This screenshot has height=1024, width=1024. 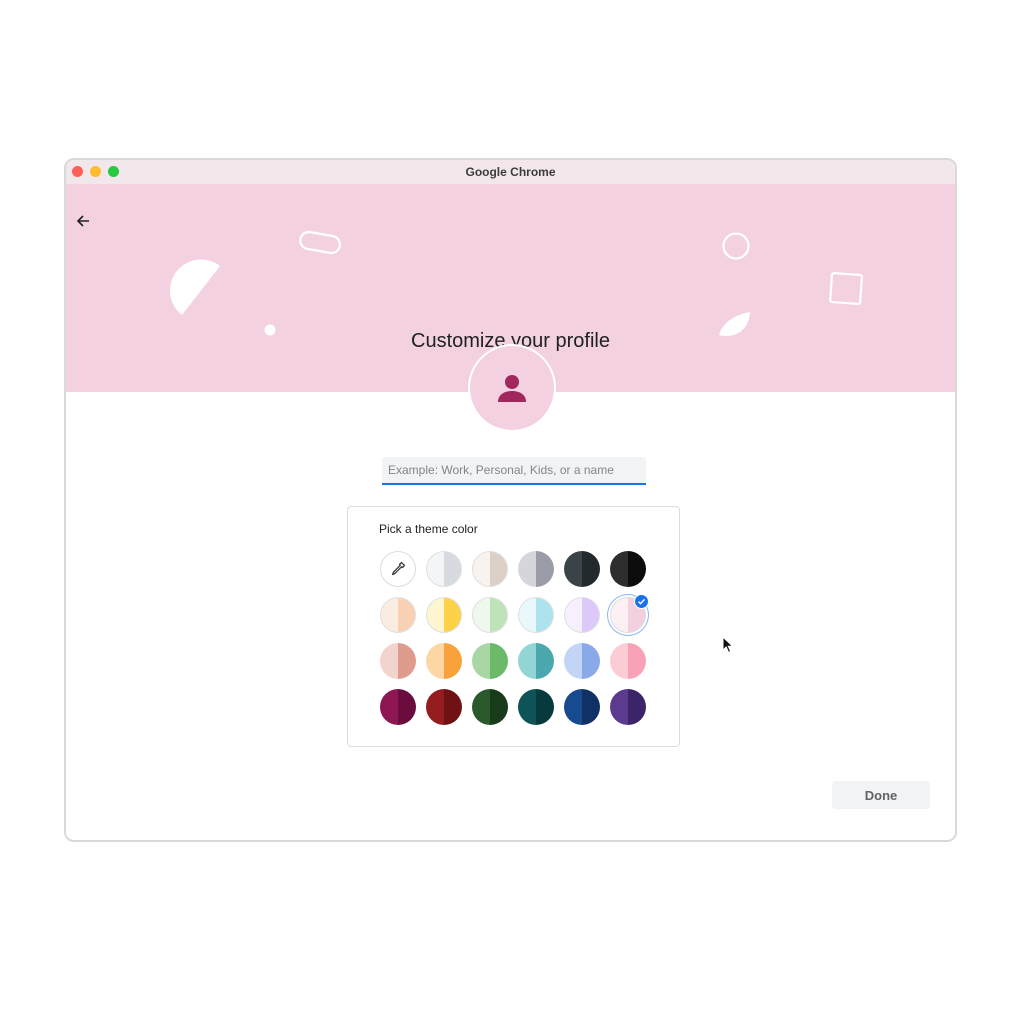 I want to click on swatch-grid, so click(x=515, y=638).